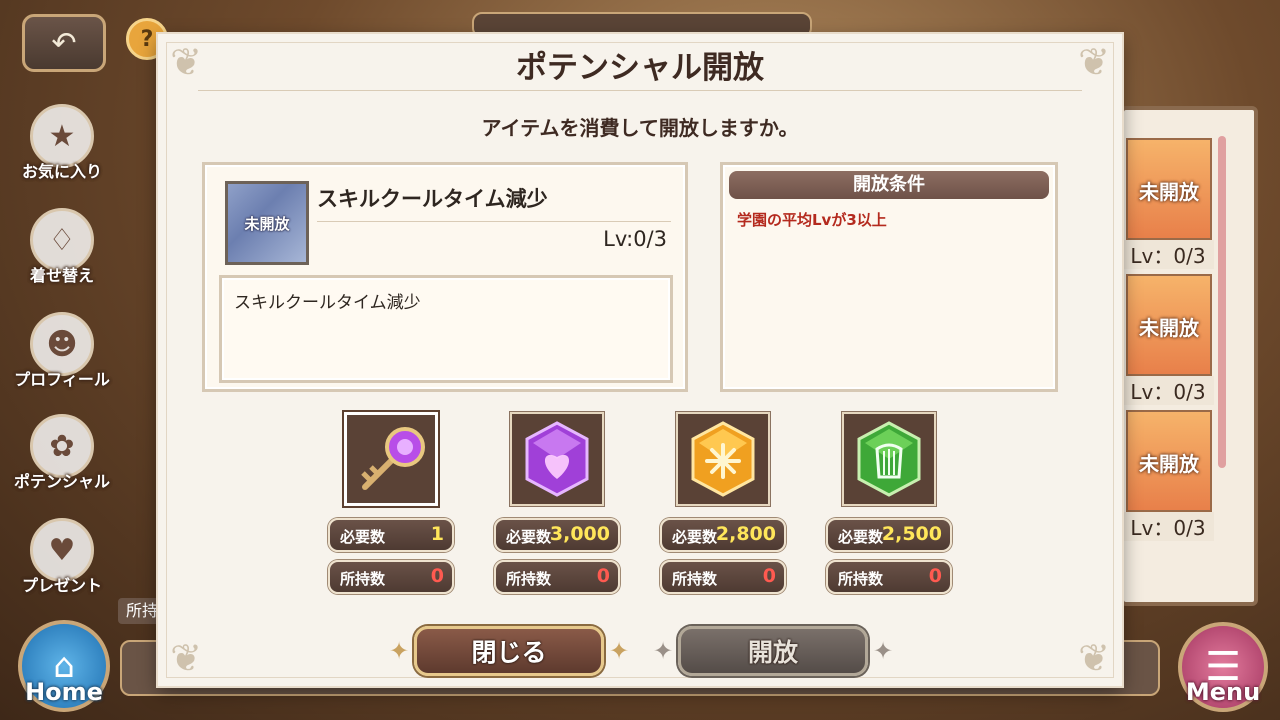  I want to click on side-menu-profile: ☻ プロフィール, so click(62, 357).